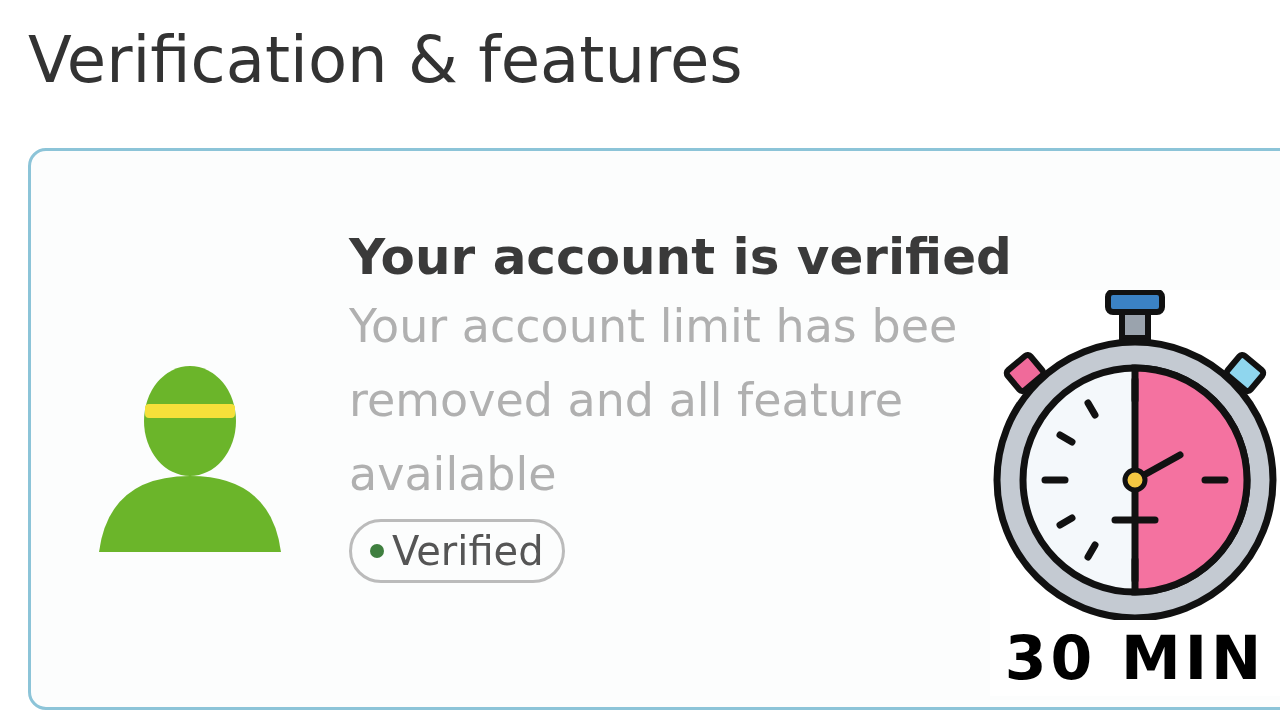 The image size is (1280, 720). What do you see at coordinates (385, 60) in the screenshot?
I see `page-title: Verification & features` at bounding box center [385, 60].